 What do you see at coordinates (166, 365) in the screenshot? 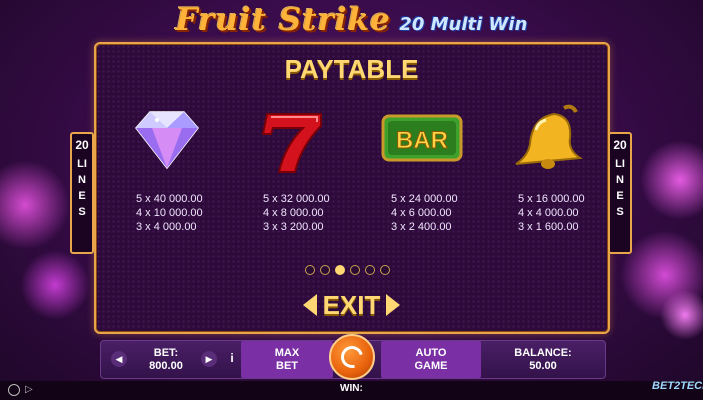
I see `bet-value: 800.00` at bounding box center [166, 365].